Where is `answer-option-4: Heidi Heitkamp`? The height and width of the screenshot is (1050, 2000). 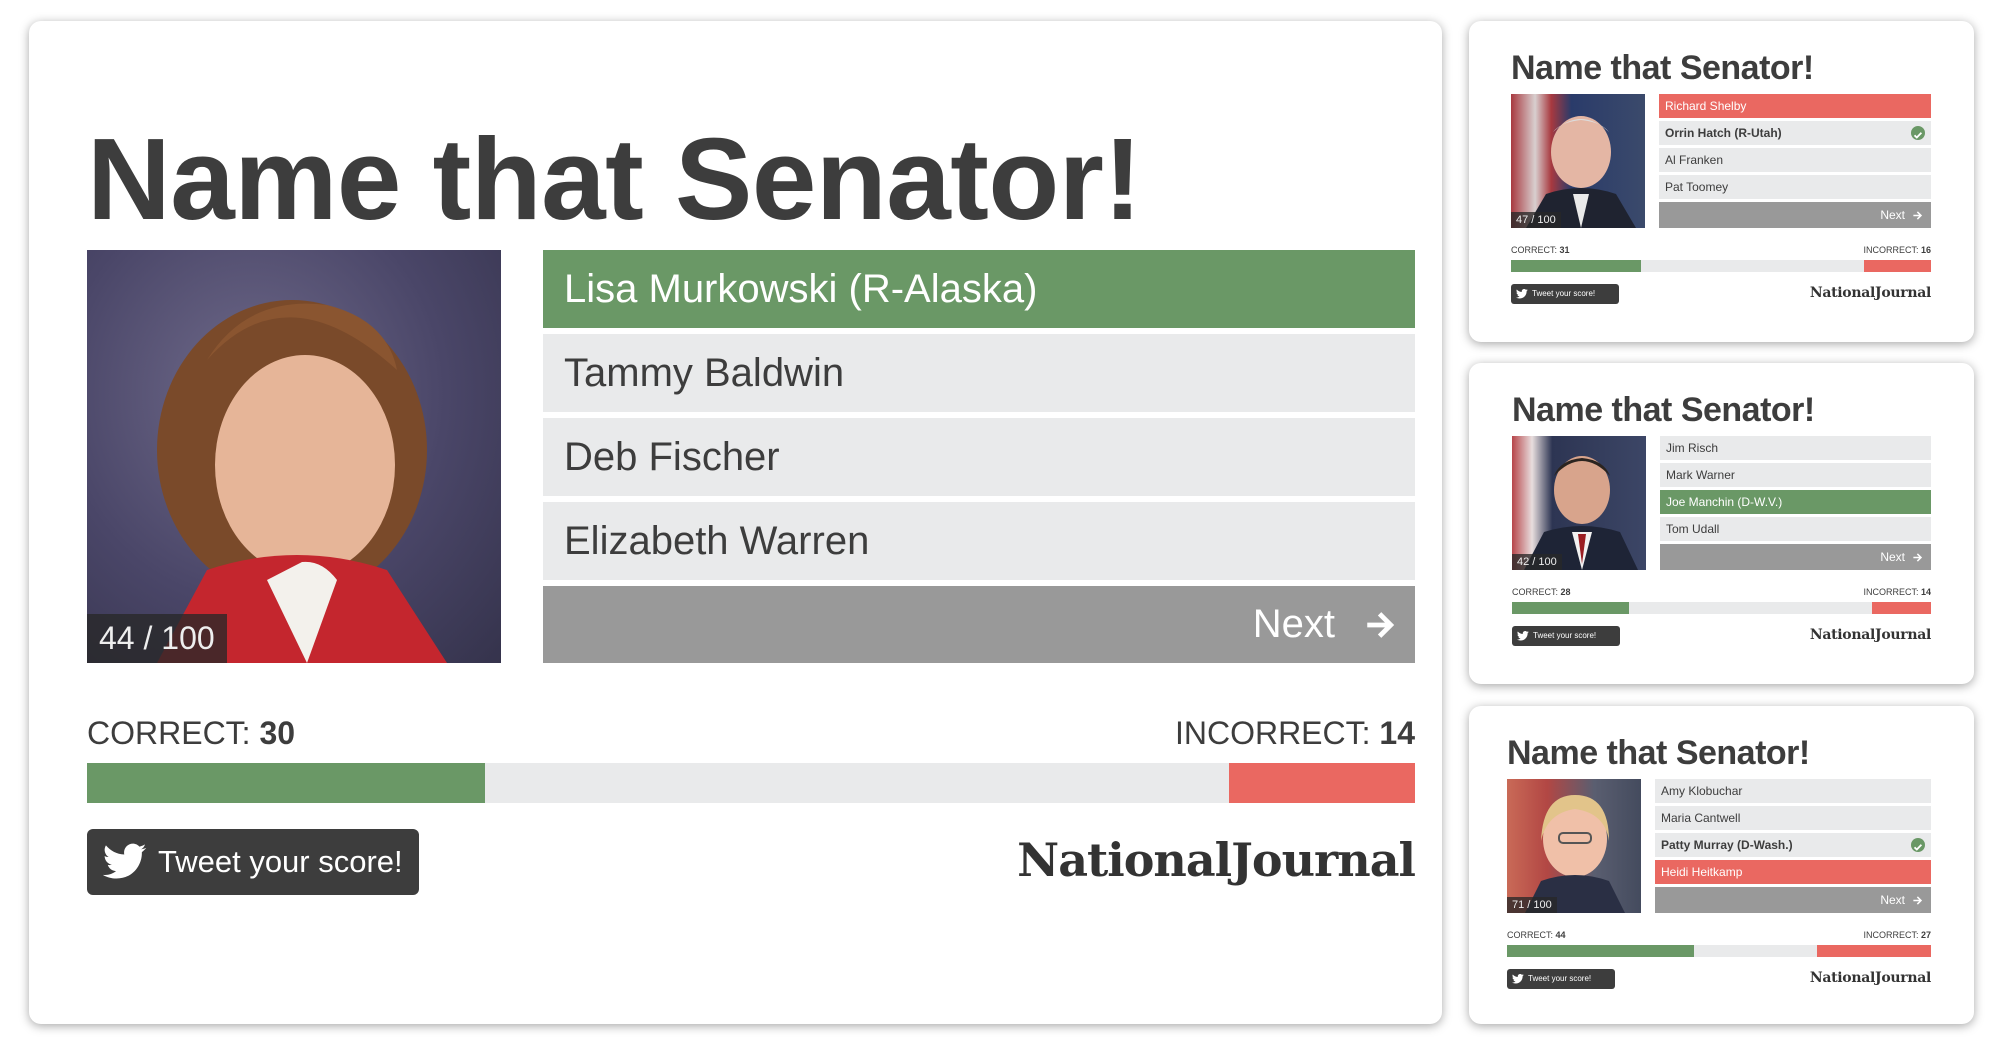 answer-option-4: Heidi Heitkamp is located at coordinates (1793, 872).